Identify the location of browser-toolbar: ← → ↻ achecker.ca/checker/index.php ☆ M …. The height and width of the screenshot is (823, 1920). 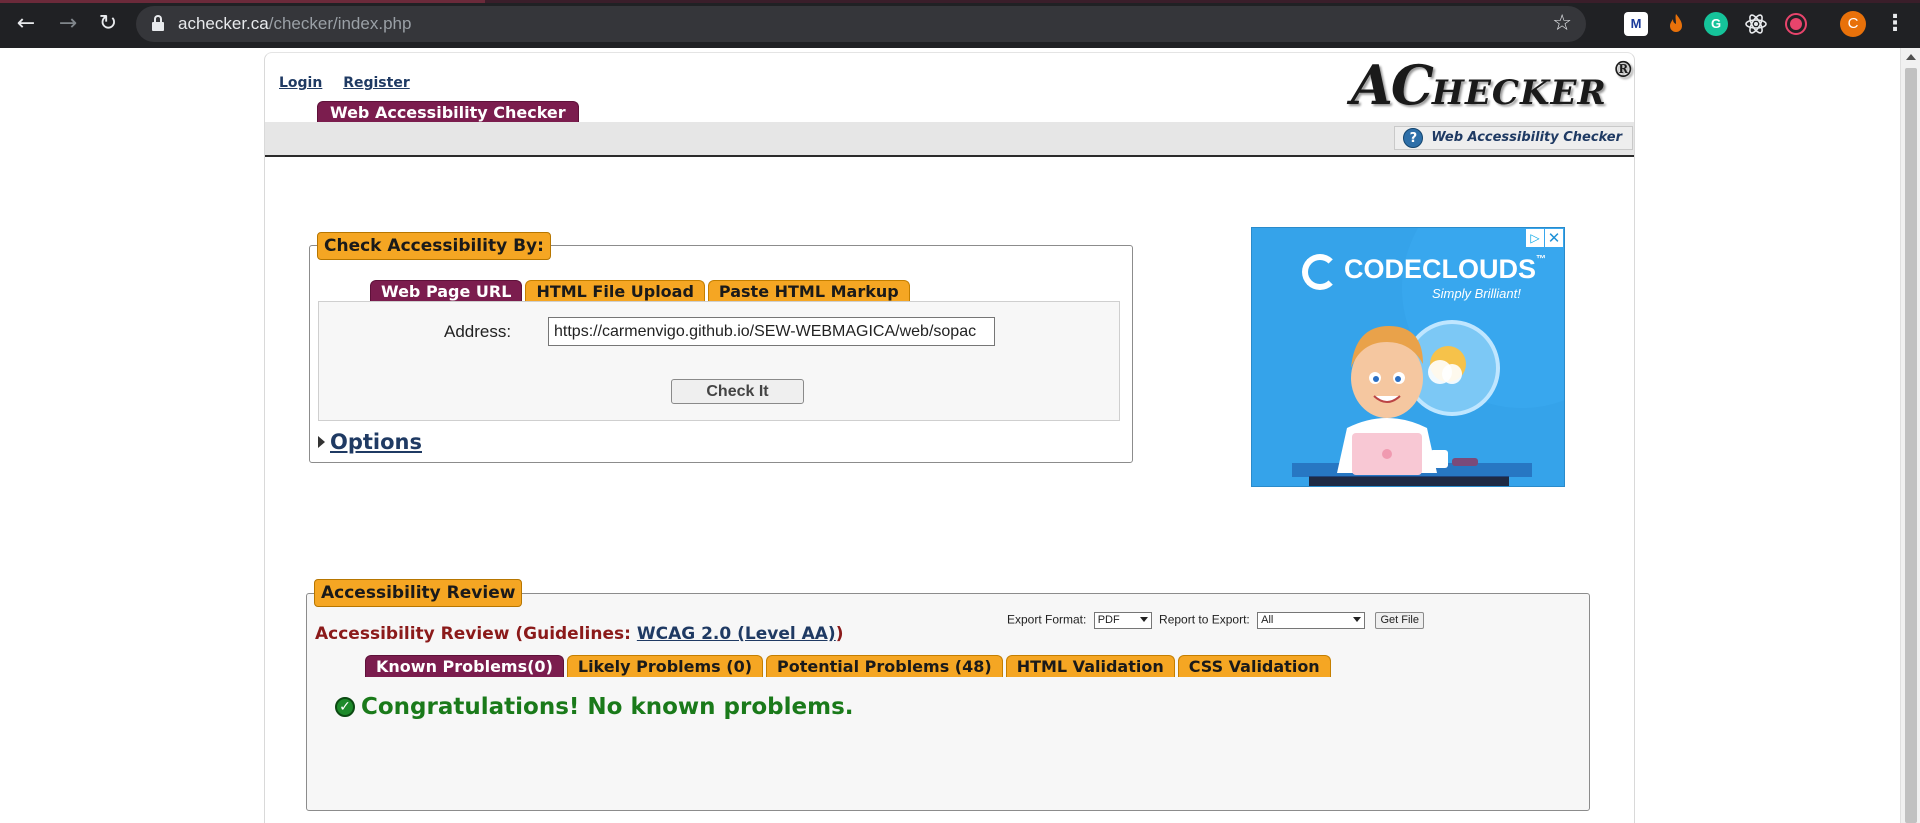
(960, 24).